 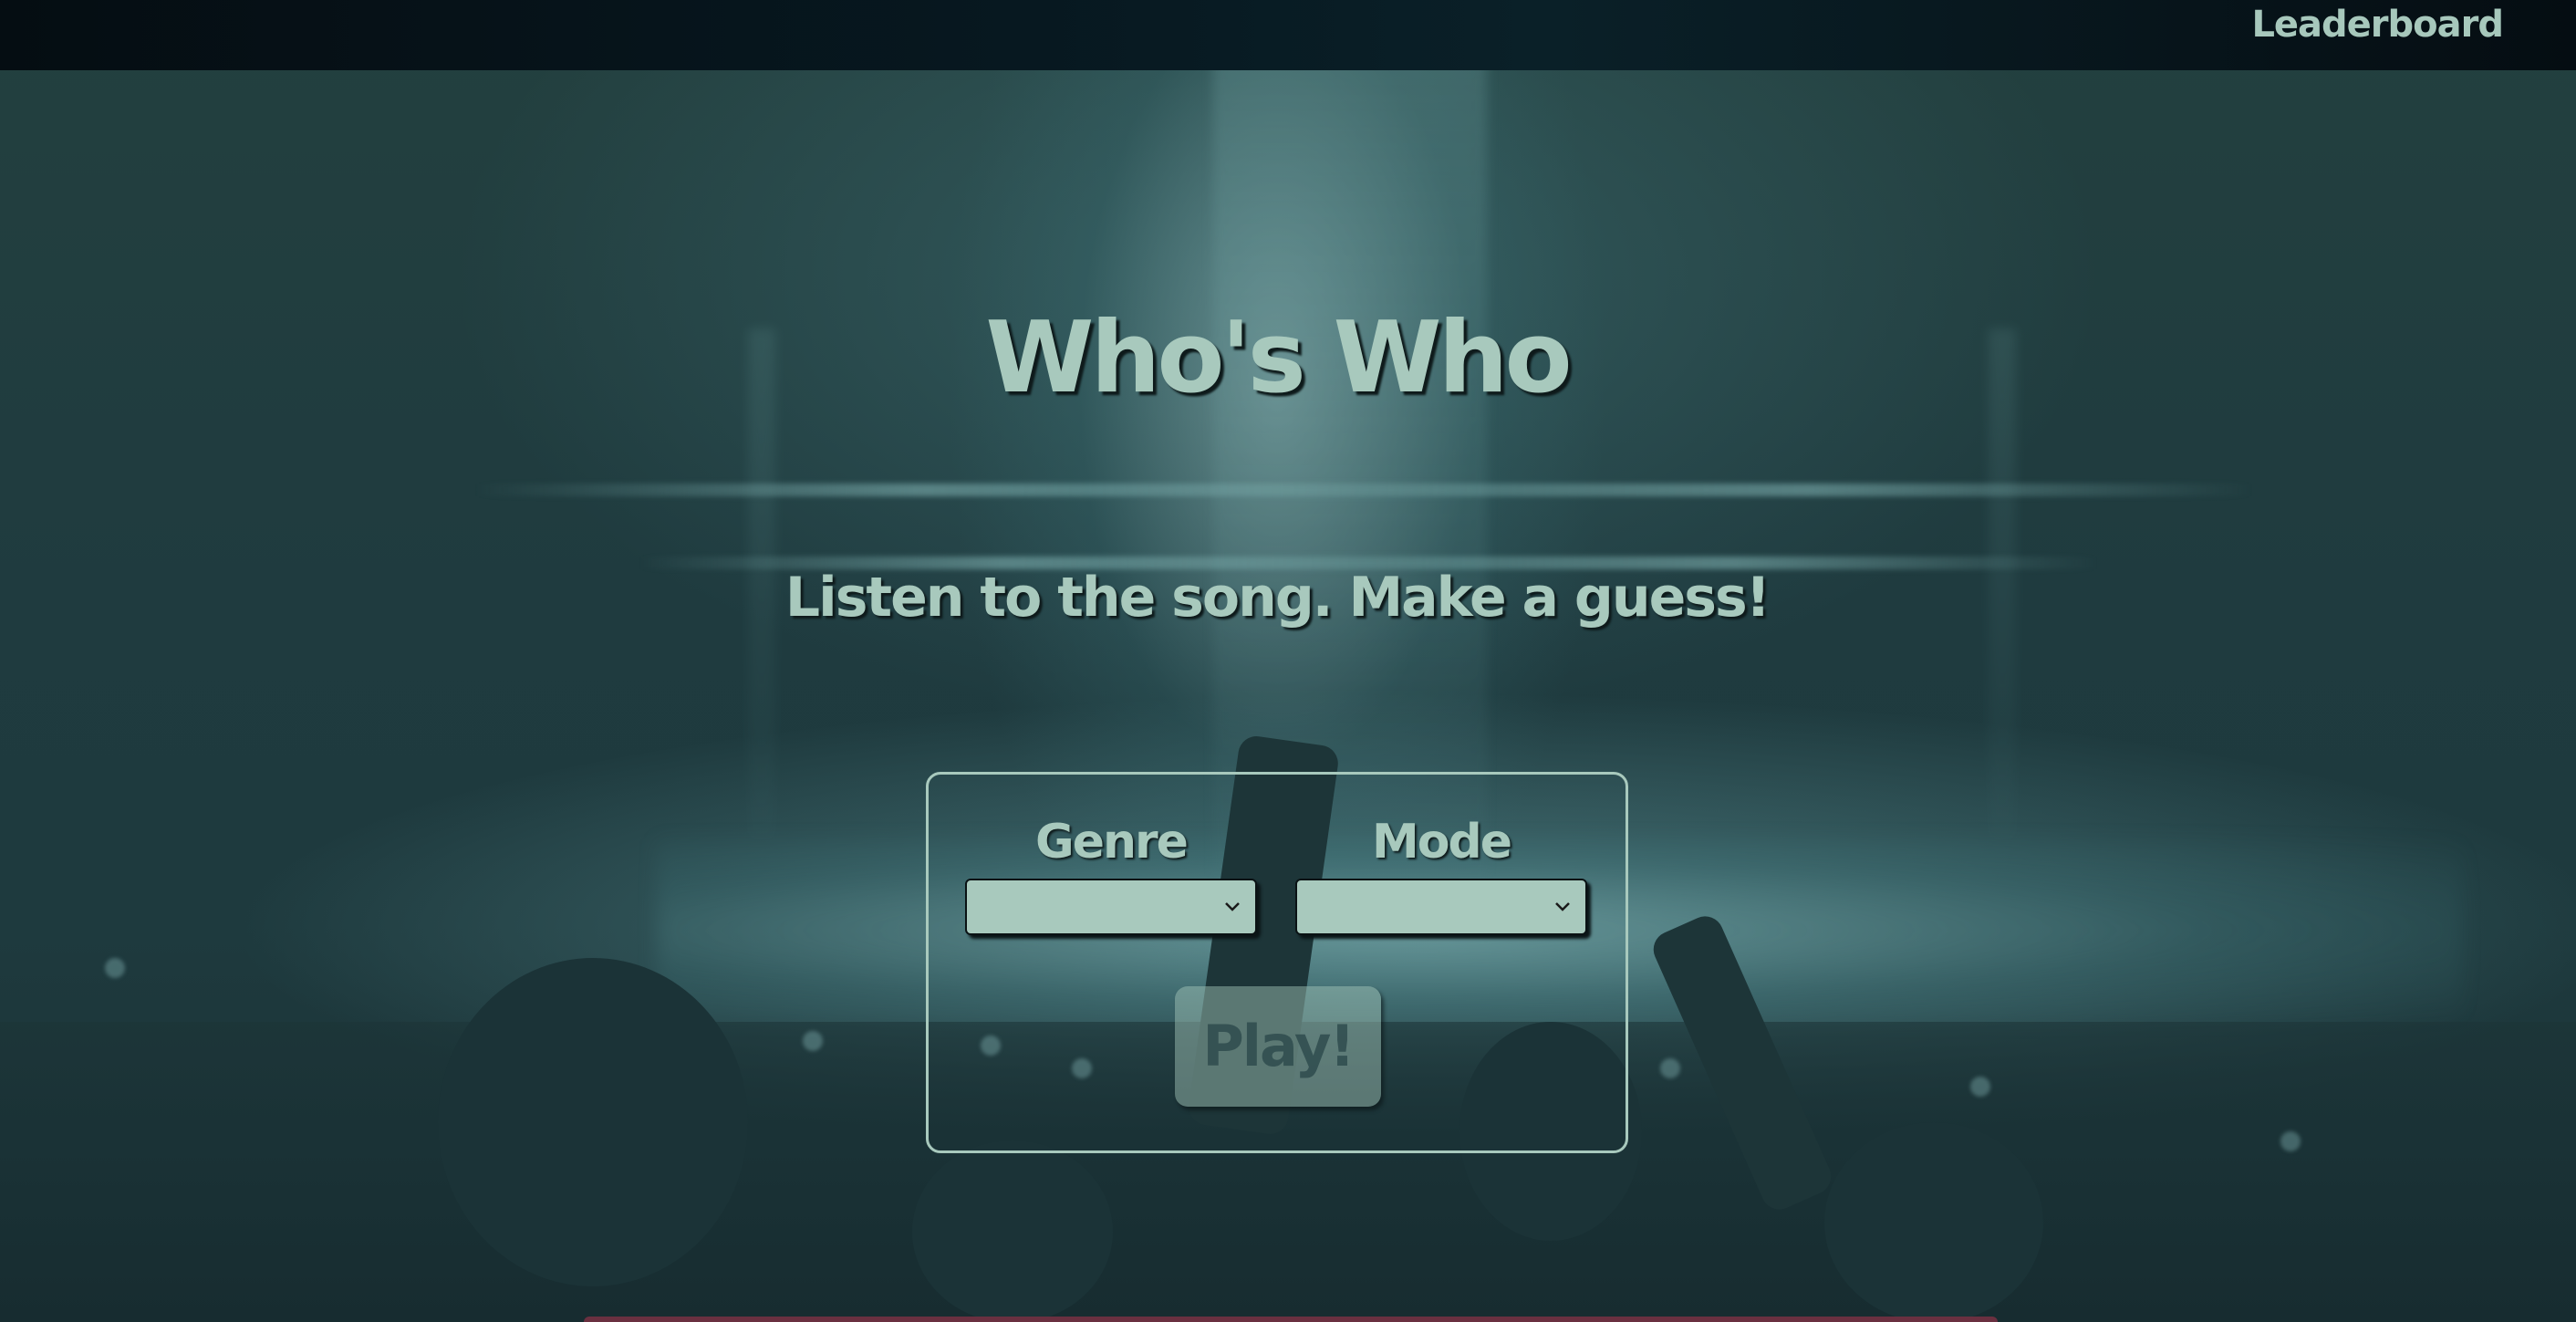 What do you see at coordinates (1441, 907) in the screenshot?
I see `mode-select` at bounding box center [1441, 907].